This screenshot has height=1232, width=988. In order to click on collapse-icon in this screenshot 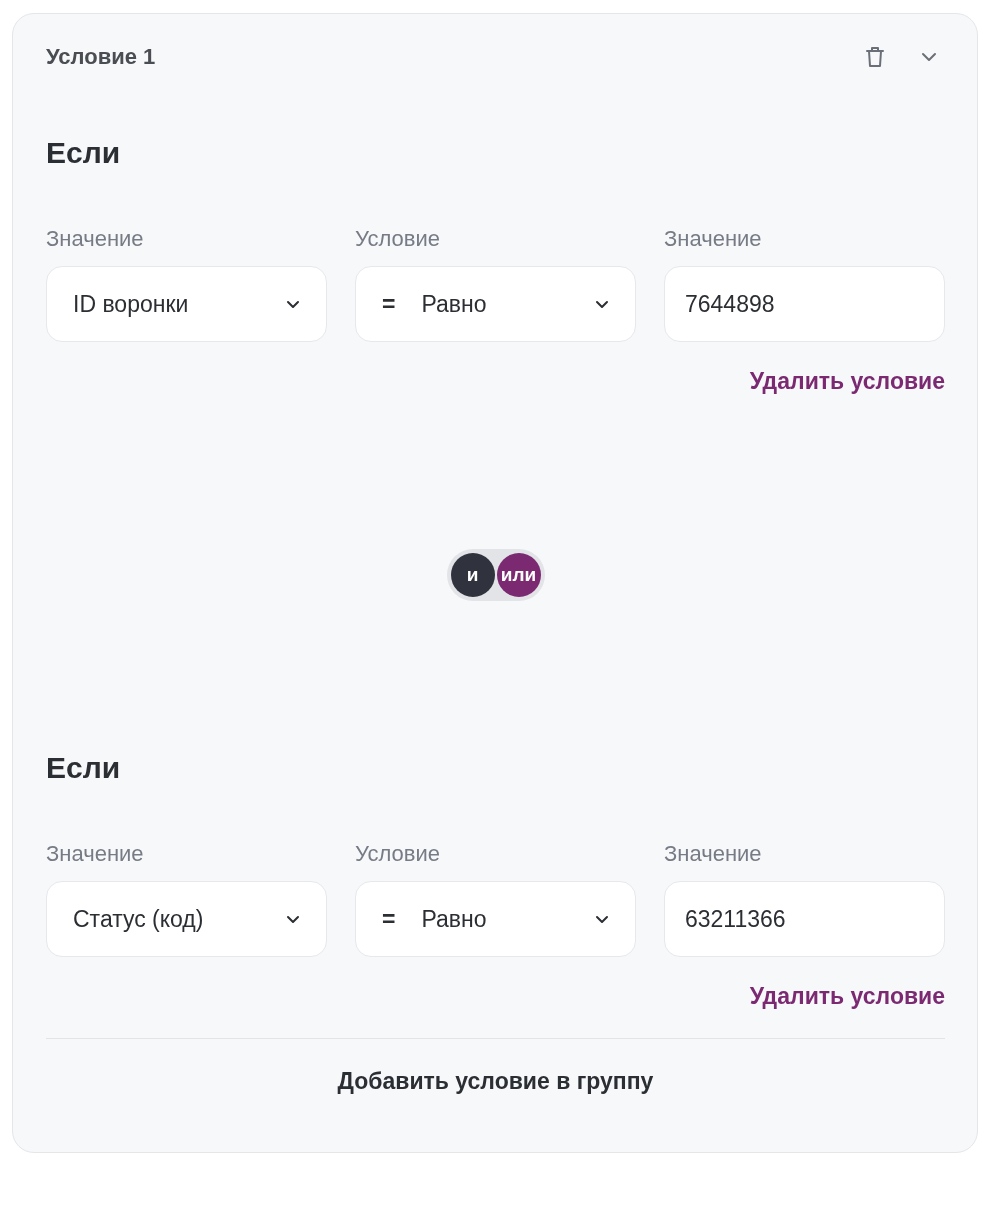, I will do `click(929, 57)`.